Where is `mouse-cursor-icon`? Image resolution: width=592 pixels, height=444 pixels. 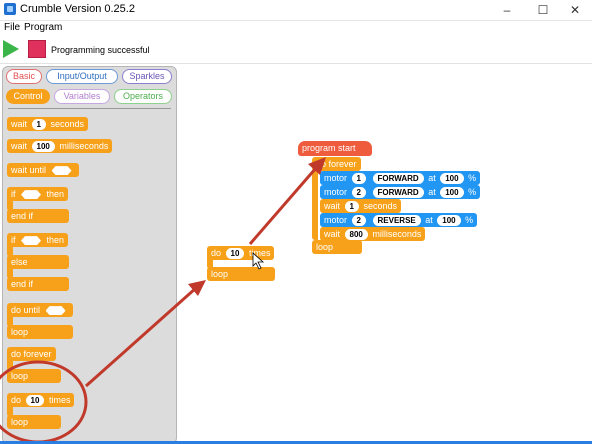
mouse-cursor-icon is located at coordinates (258, 261).